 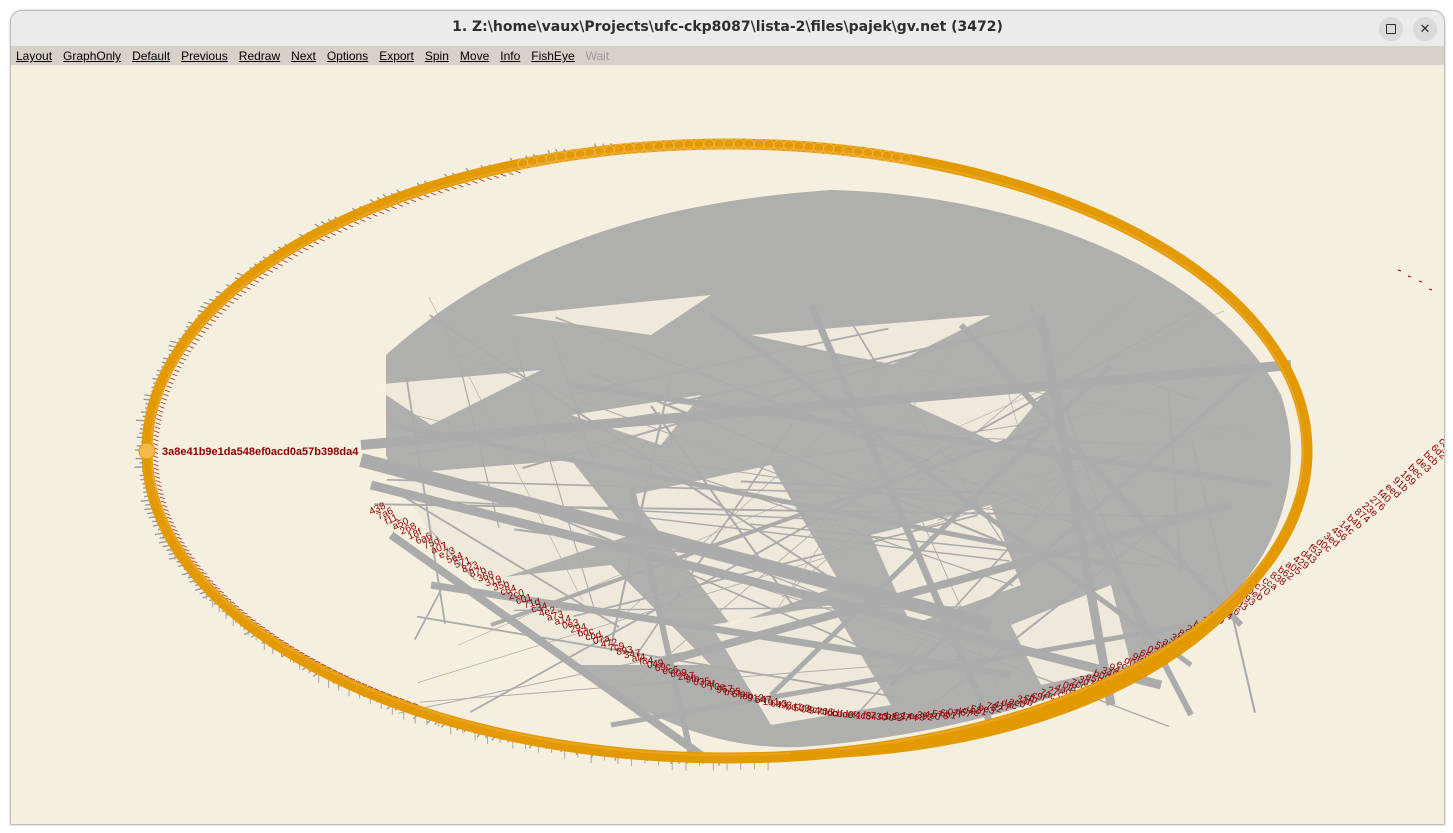 I want to click on menu-fisheye: FishEye, so click(x=552, y=56).